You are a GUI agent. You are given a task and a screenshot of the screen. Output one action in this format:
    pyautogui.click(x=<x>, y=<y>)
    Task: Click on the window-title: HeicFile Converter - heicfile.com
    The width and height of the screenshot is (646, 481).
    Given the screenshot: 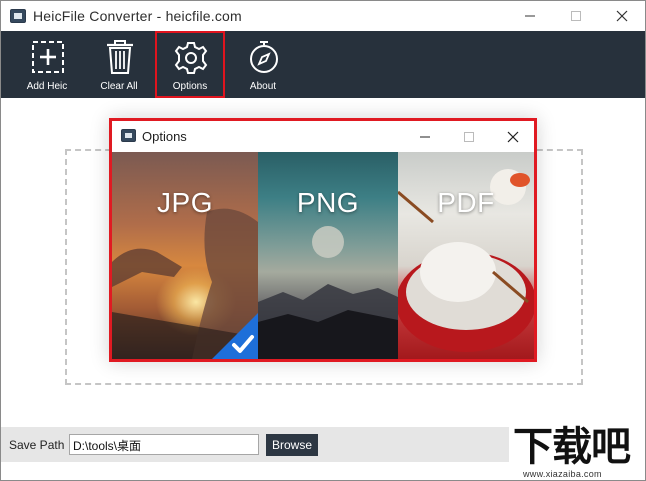 What is the action you would take?
    pyautogui.click(x=137, y=16)
    